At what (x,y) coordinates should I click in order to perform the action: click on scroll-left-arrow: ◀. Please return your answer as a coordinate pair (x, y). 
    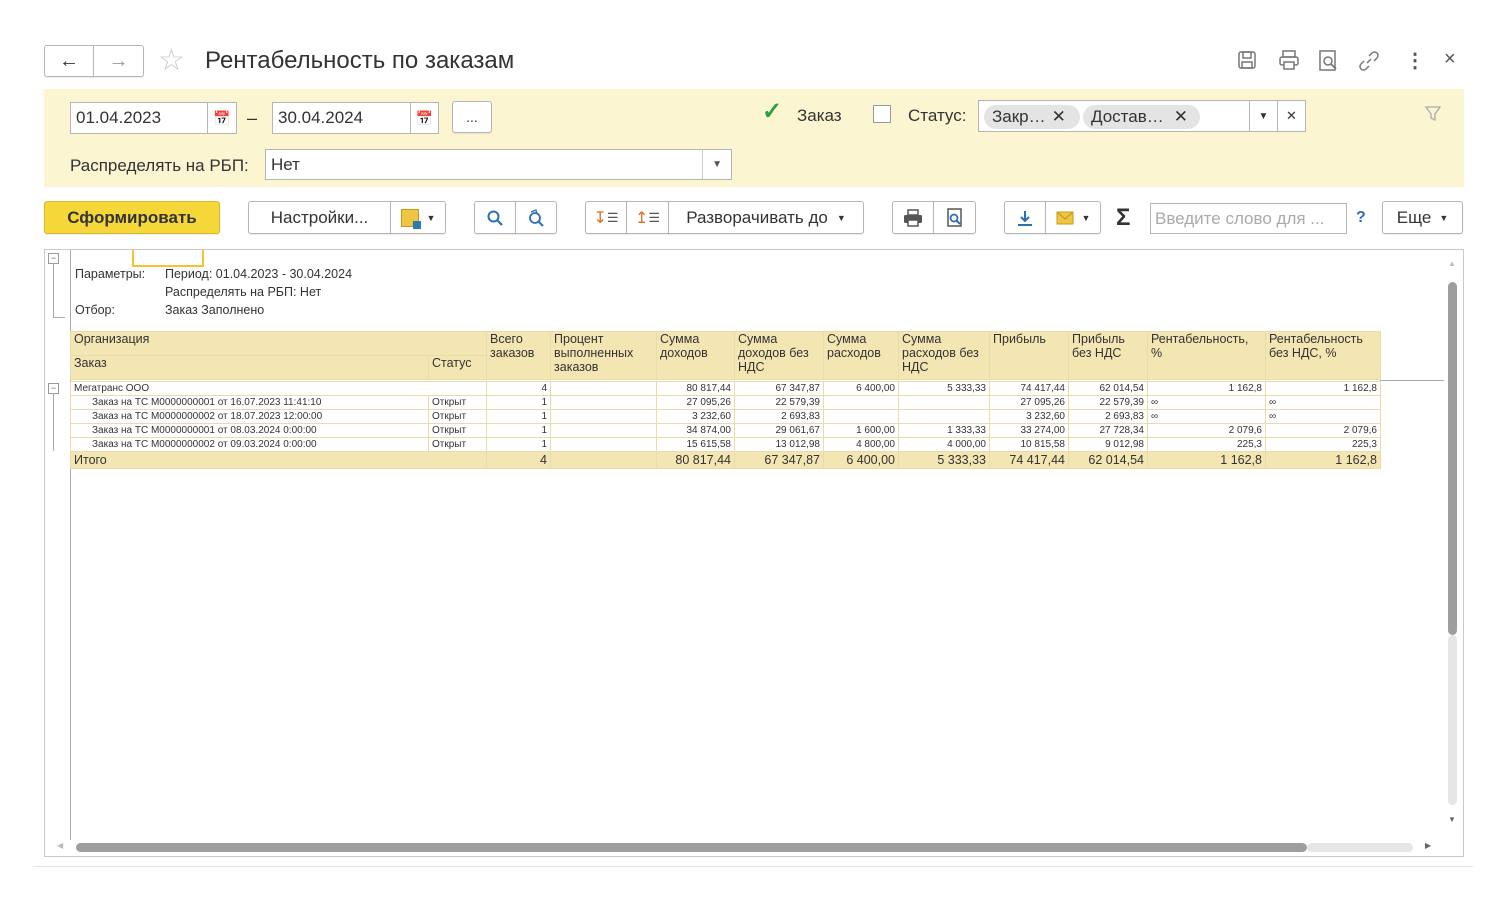
    Looking at the image, I should click on (60, 845).